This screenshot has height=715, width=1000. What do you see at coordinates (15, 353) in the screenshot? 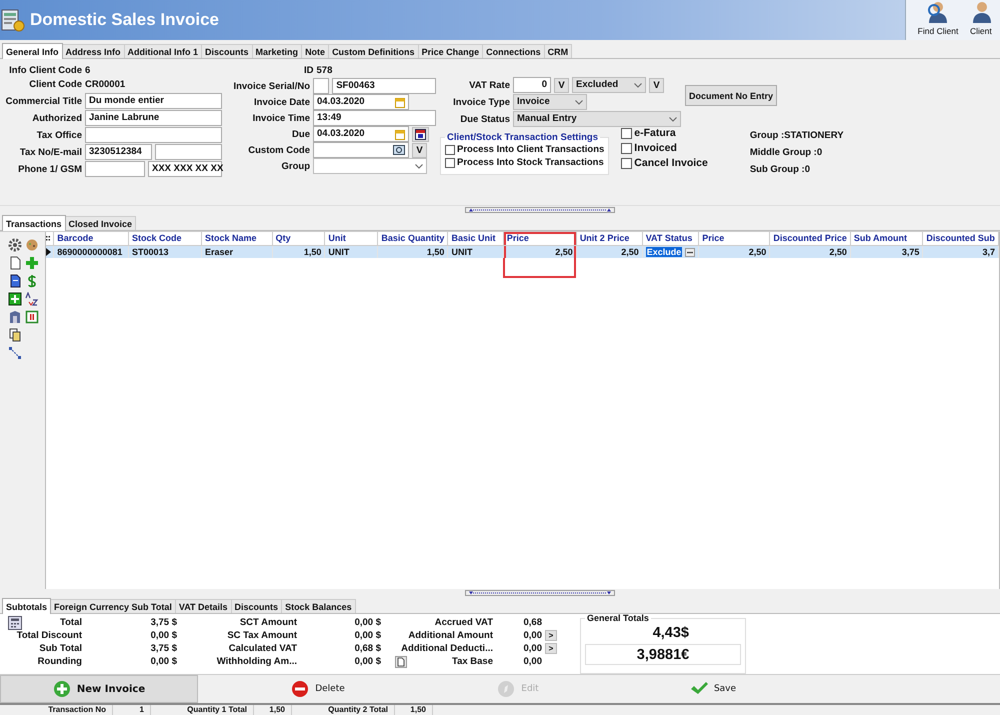
I see `connector-icon` at bounding box center [15, 353].